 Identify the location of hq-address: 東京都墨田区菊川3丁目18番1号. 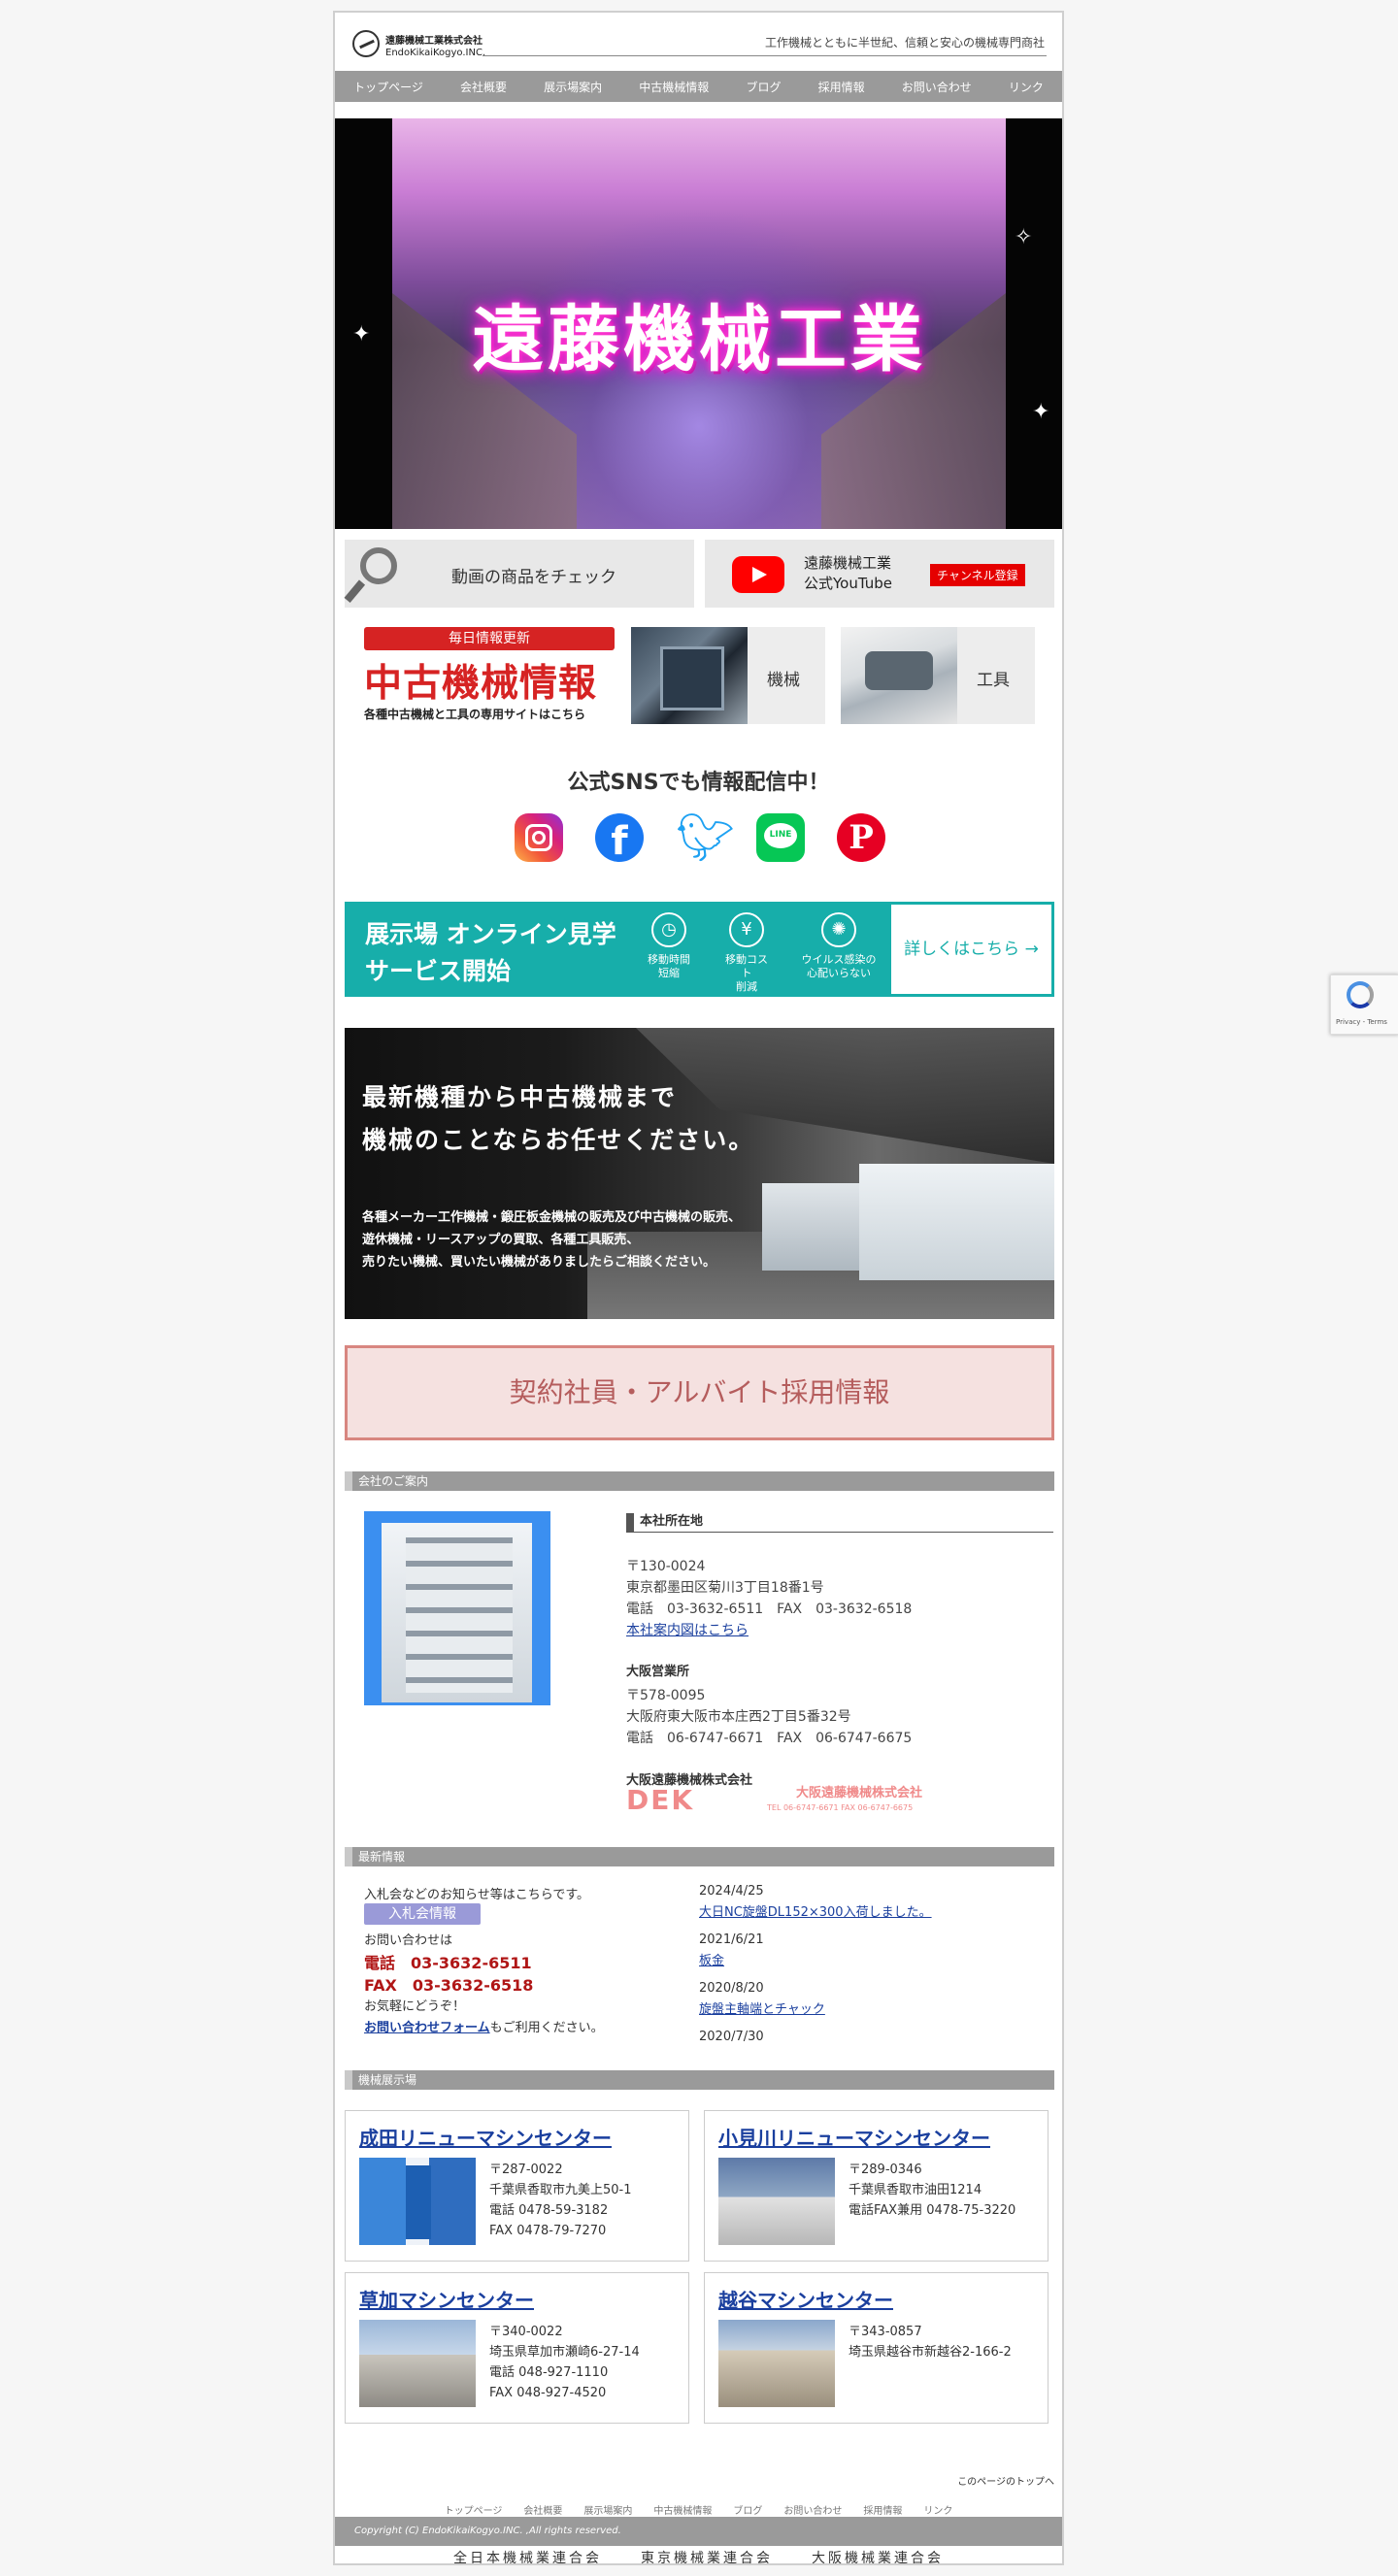
(725, 1588).